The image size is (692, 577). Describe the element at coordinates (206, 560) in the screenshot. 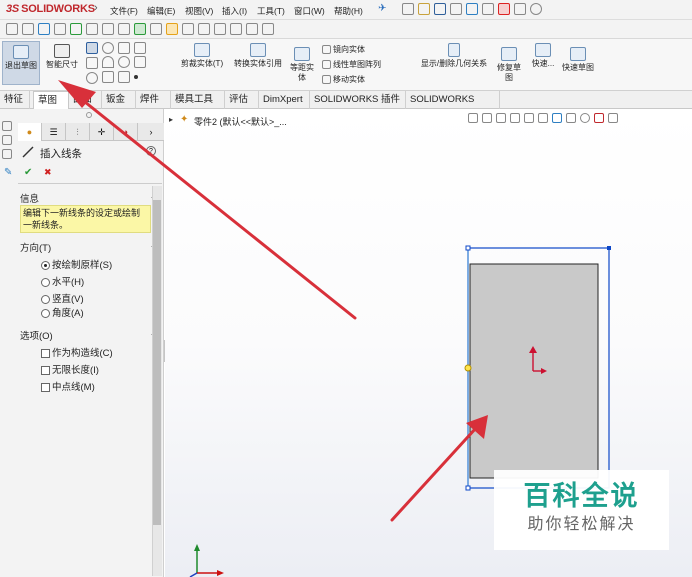

I see `triad-icon` at that location.